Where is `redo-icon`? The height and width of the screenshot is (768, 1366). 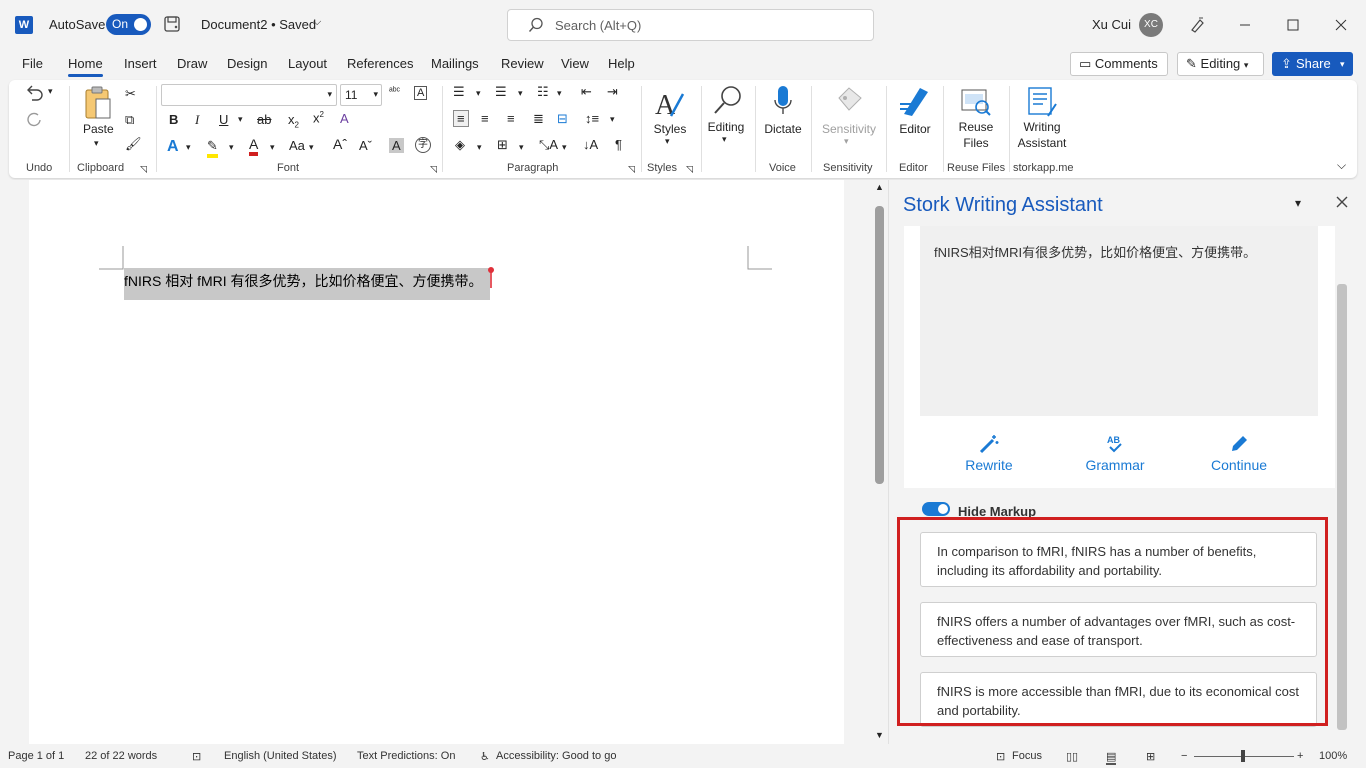 redo-icon is located at coordinates (34, 120).